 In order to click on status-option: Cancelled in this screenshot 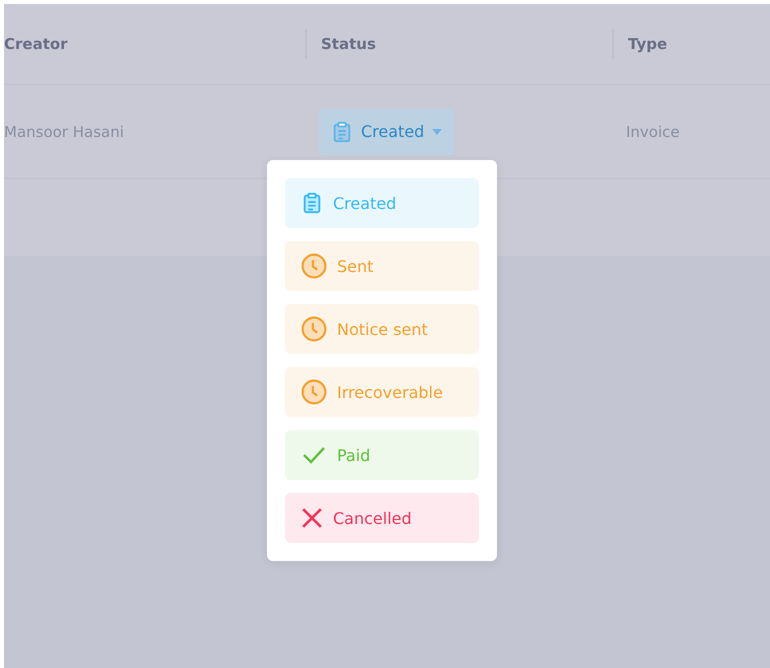, I will do `click(382, 518)`.